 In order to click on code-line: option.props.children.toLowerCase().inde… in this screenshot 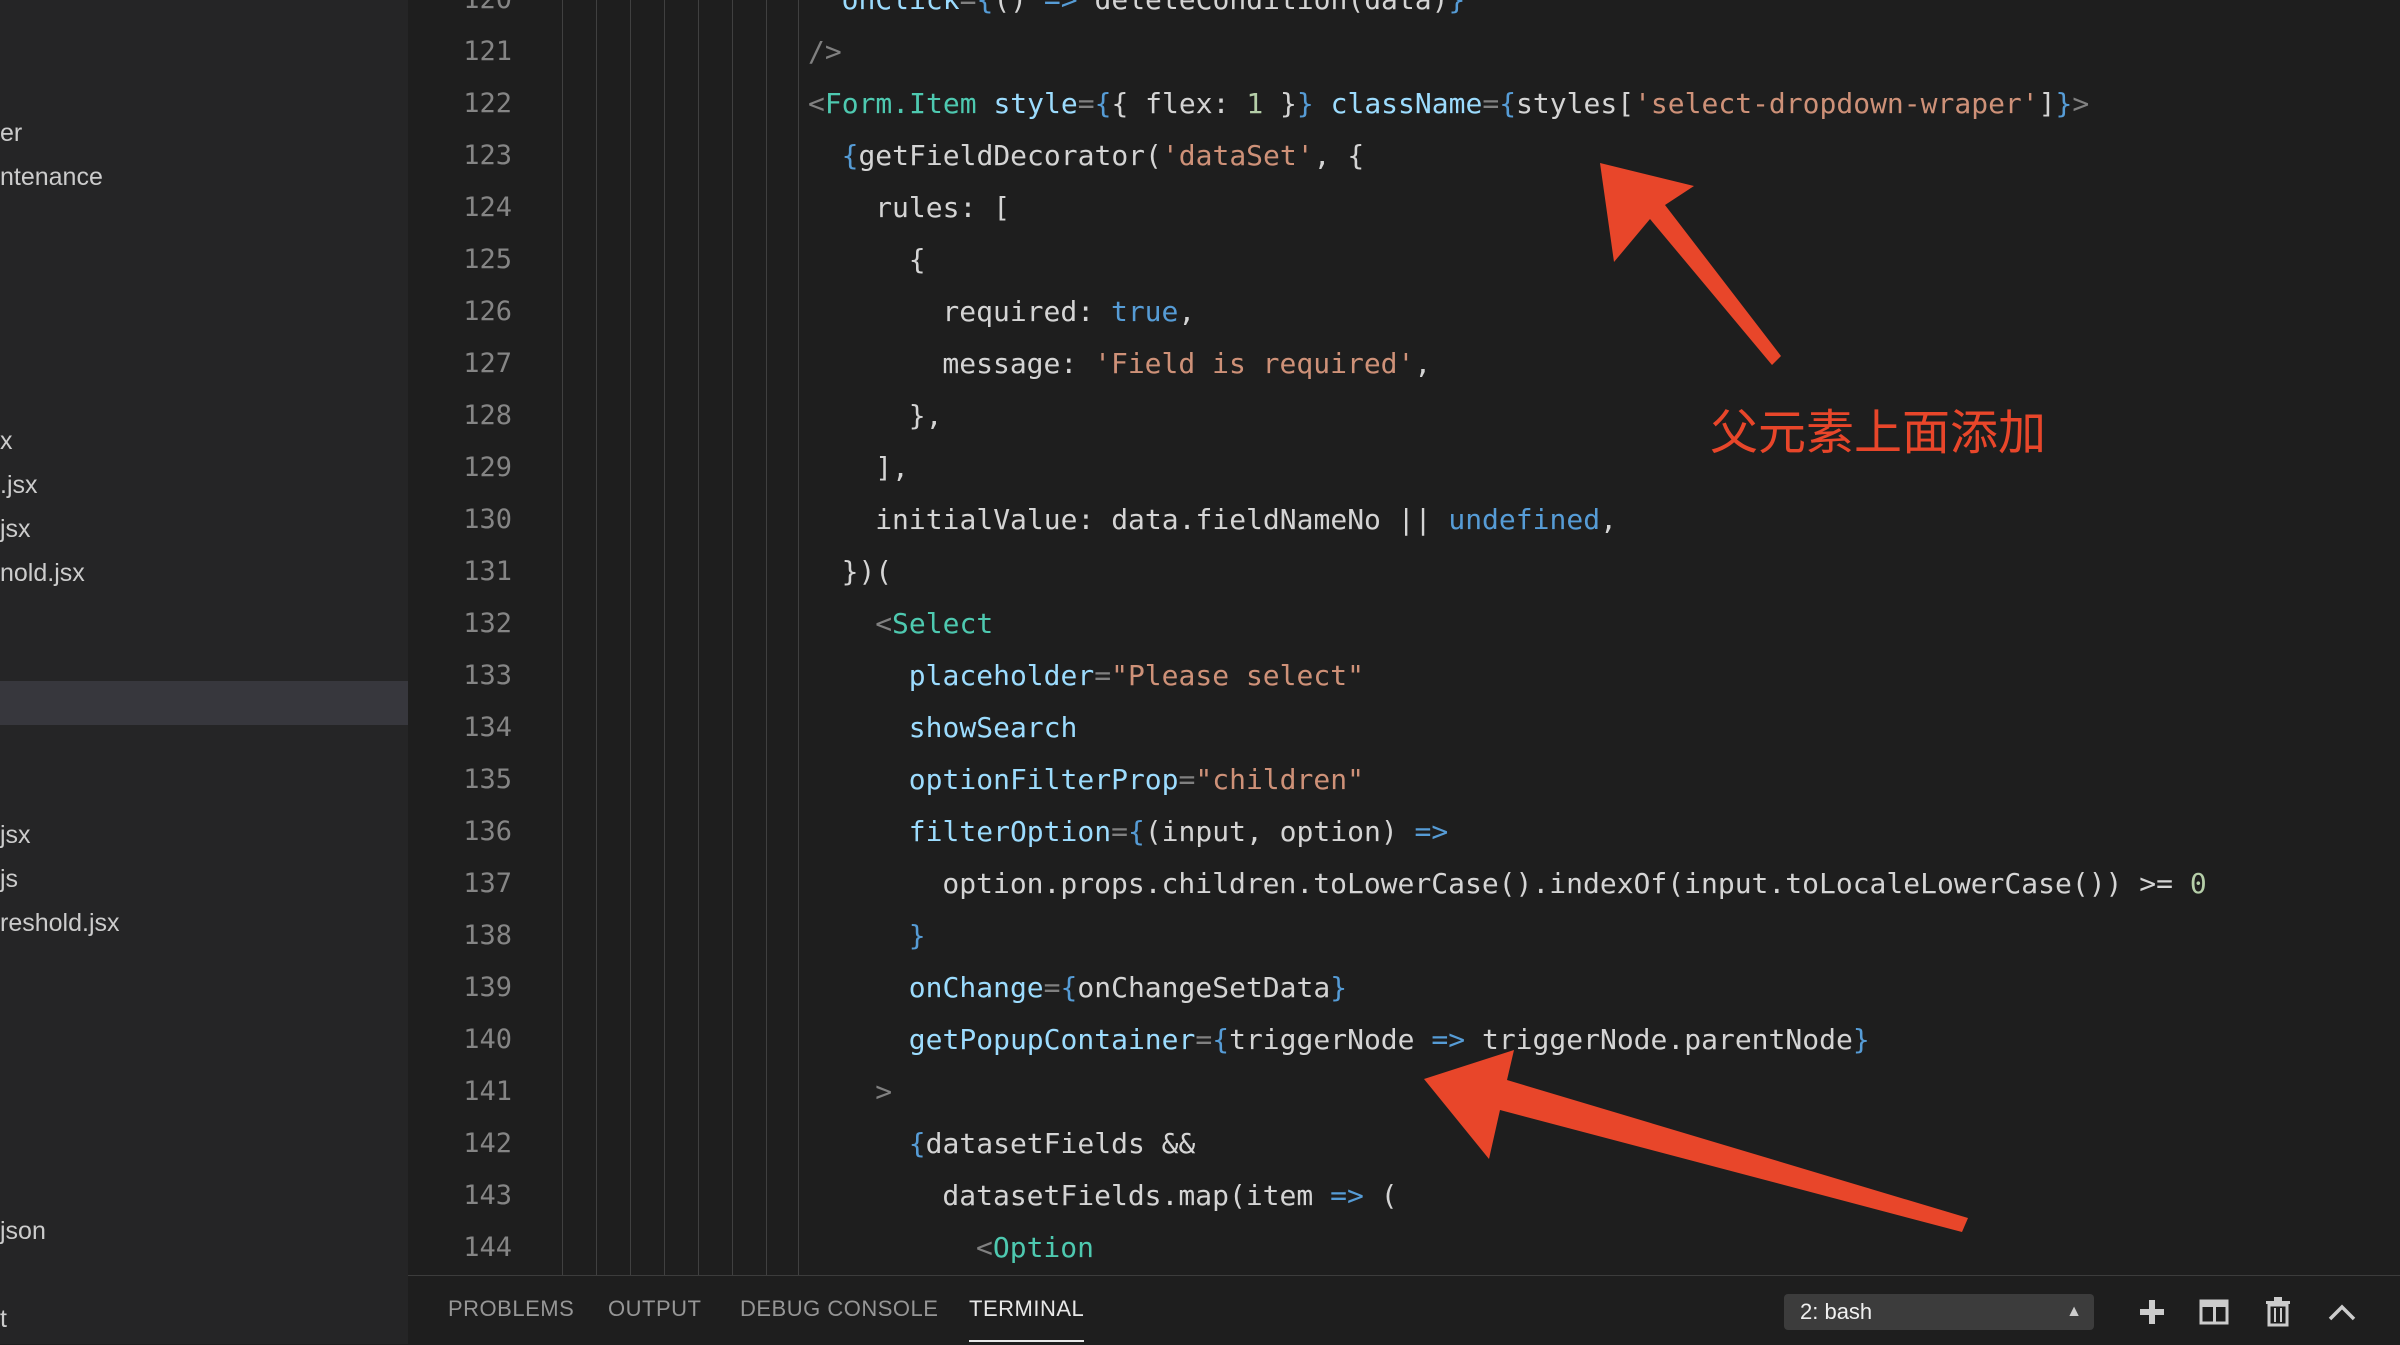, I will do `click(1574, 884)`.